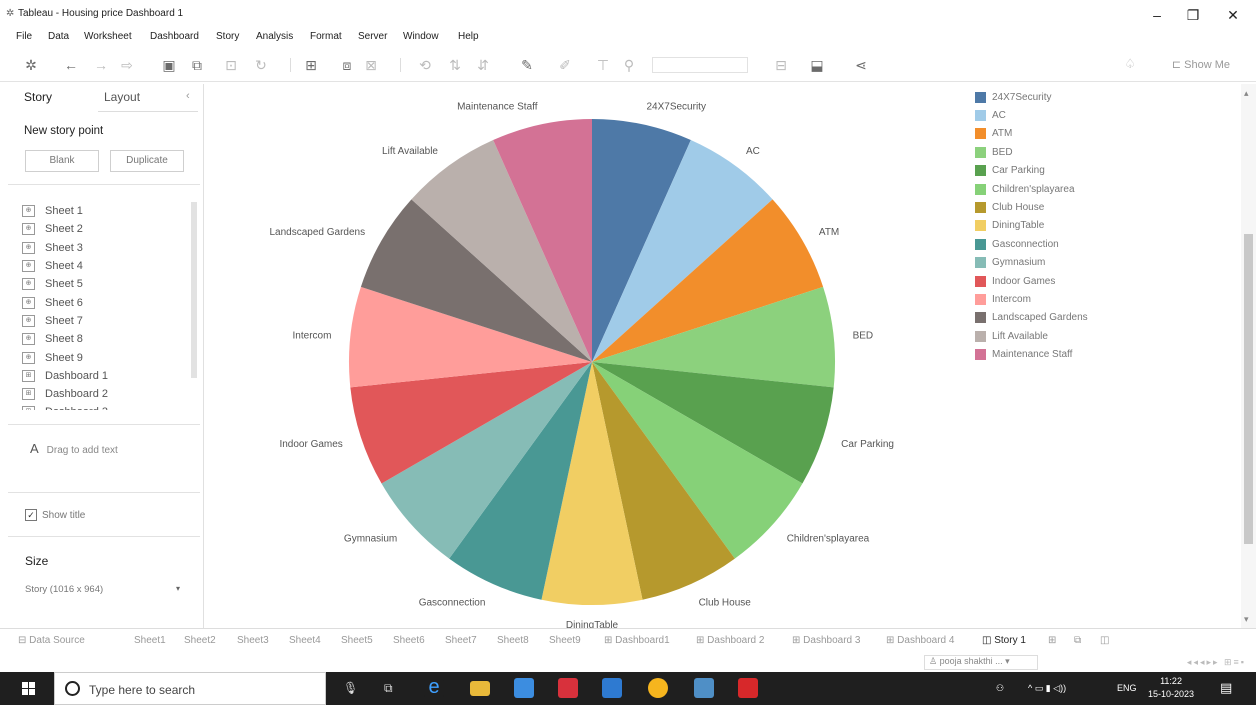  I want to click on refresh-icon: ↻, so click(261, 65).